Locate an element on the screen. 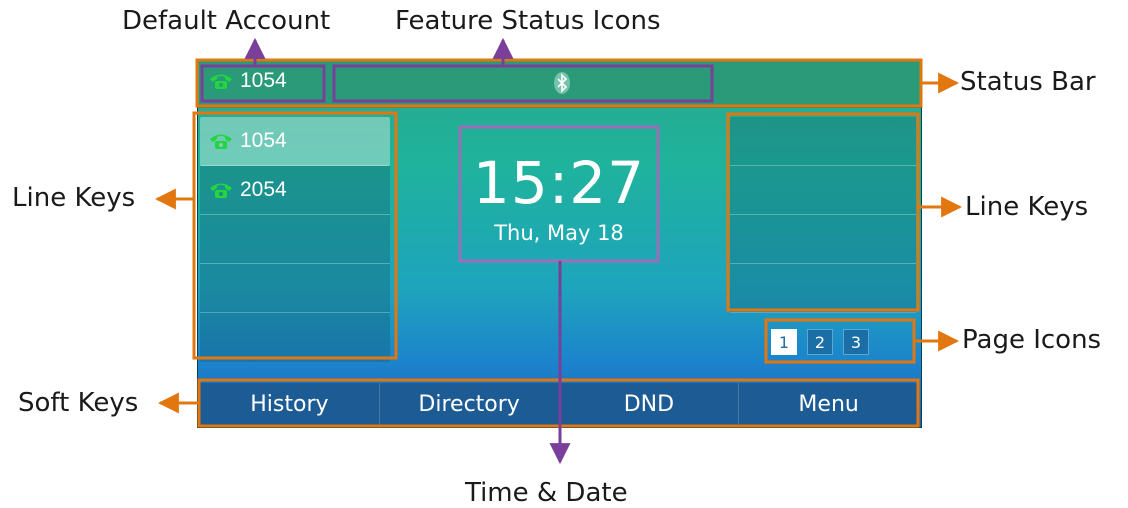 The width and height of the screenshot is (1128, 508). softkey-history: History is located at coordinates (290, 404).